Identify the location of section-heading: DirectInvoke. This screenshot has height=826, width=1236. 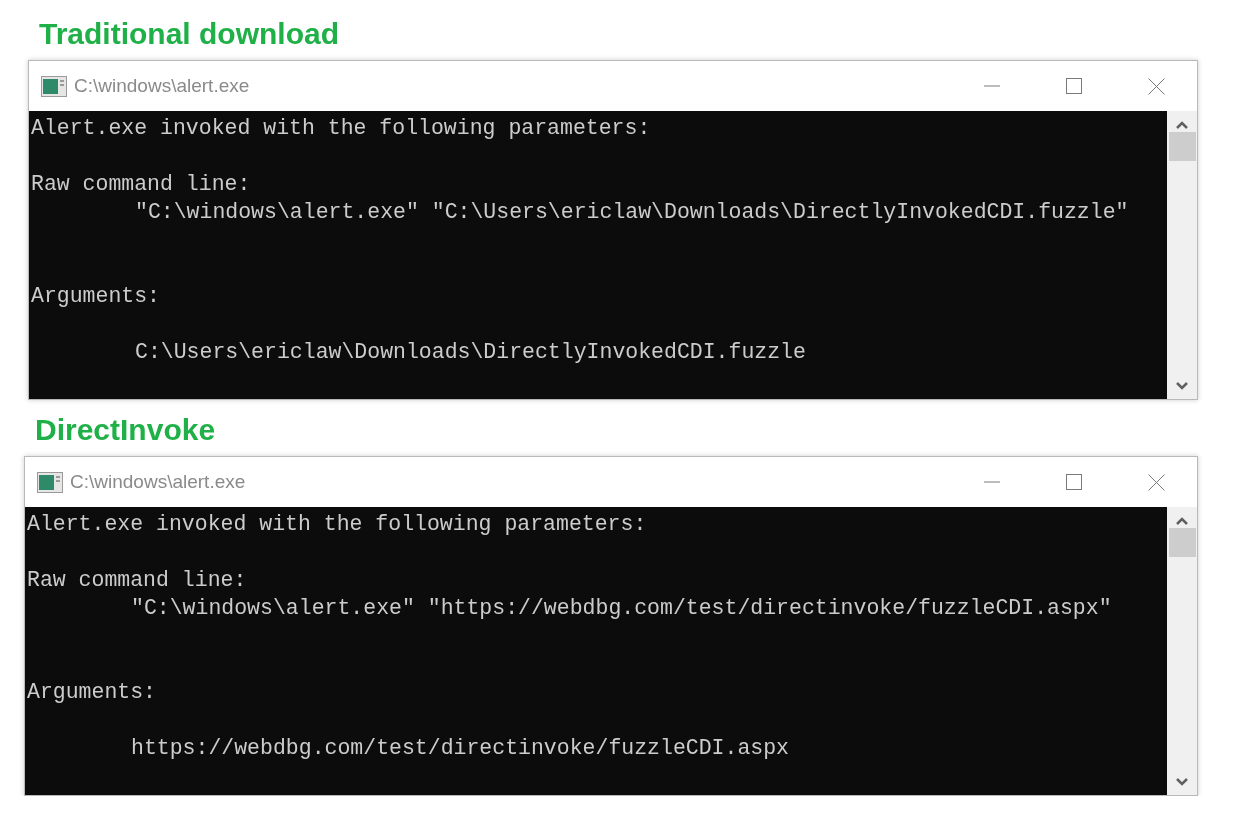
(125, 430).